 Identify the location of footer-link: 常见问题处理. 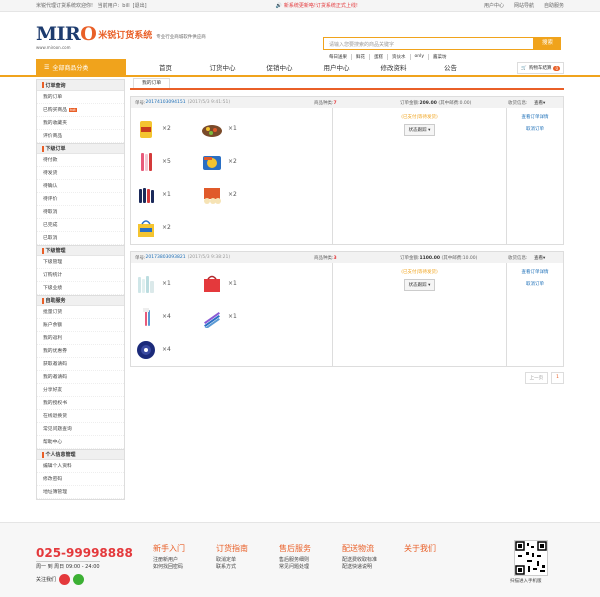
(295, 567).